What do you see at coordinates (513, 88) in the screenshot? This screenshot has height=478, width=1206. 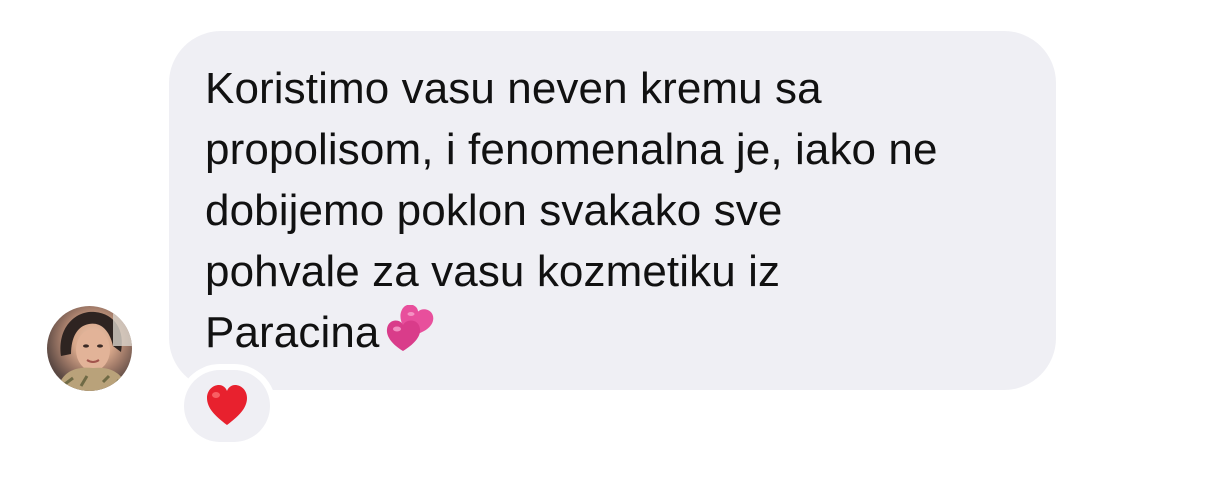 I see `message-line: Koristimo vasu neven kremu sa` at bounding box center [513, 88].